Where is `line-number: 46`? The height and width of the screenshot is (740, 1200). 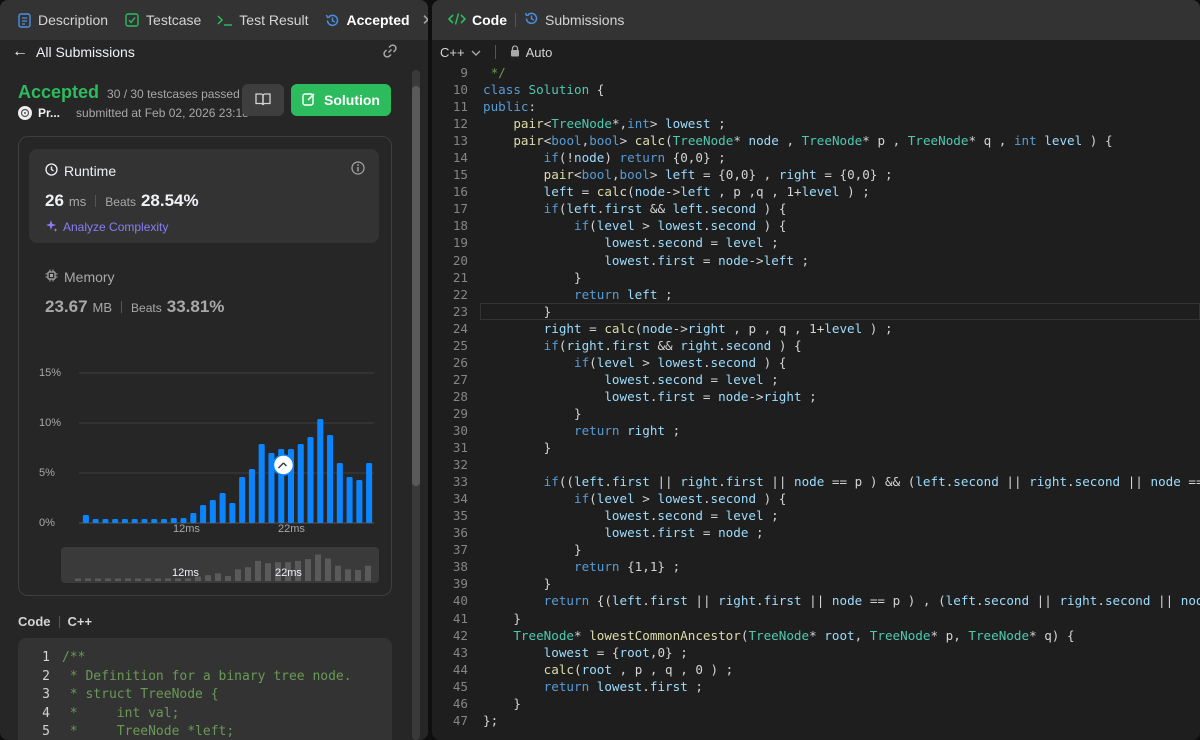
line-number: 46 is located at coordinates (460, 703).